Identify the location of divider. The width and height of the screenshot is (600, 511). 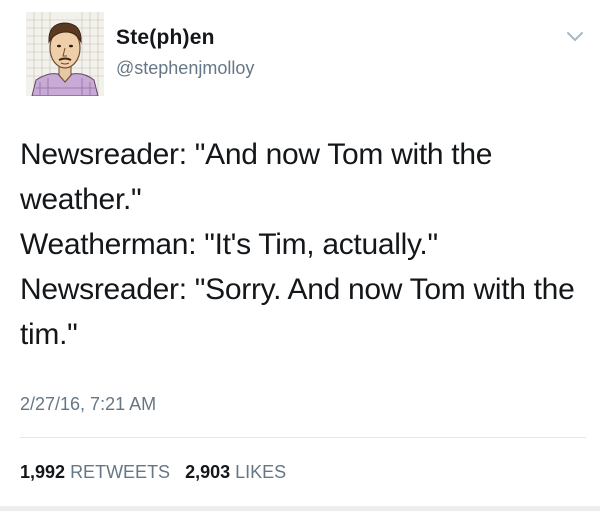
(303, 437).